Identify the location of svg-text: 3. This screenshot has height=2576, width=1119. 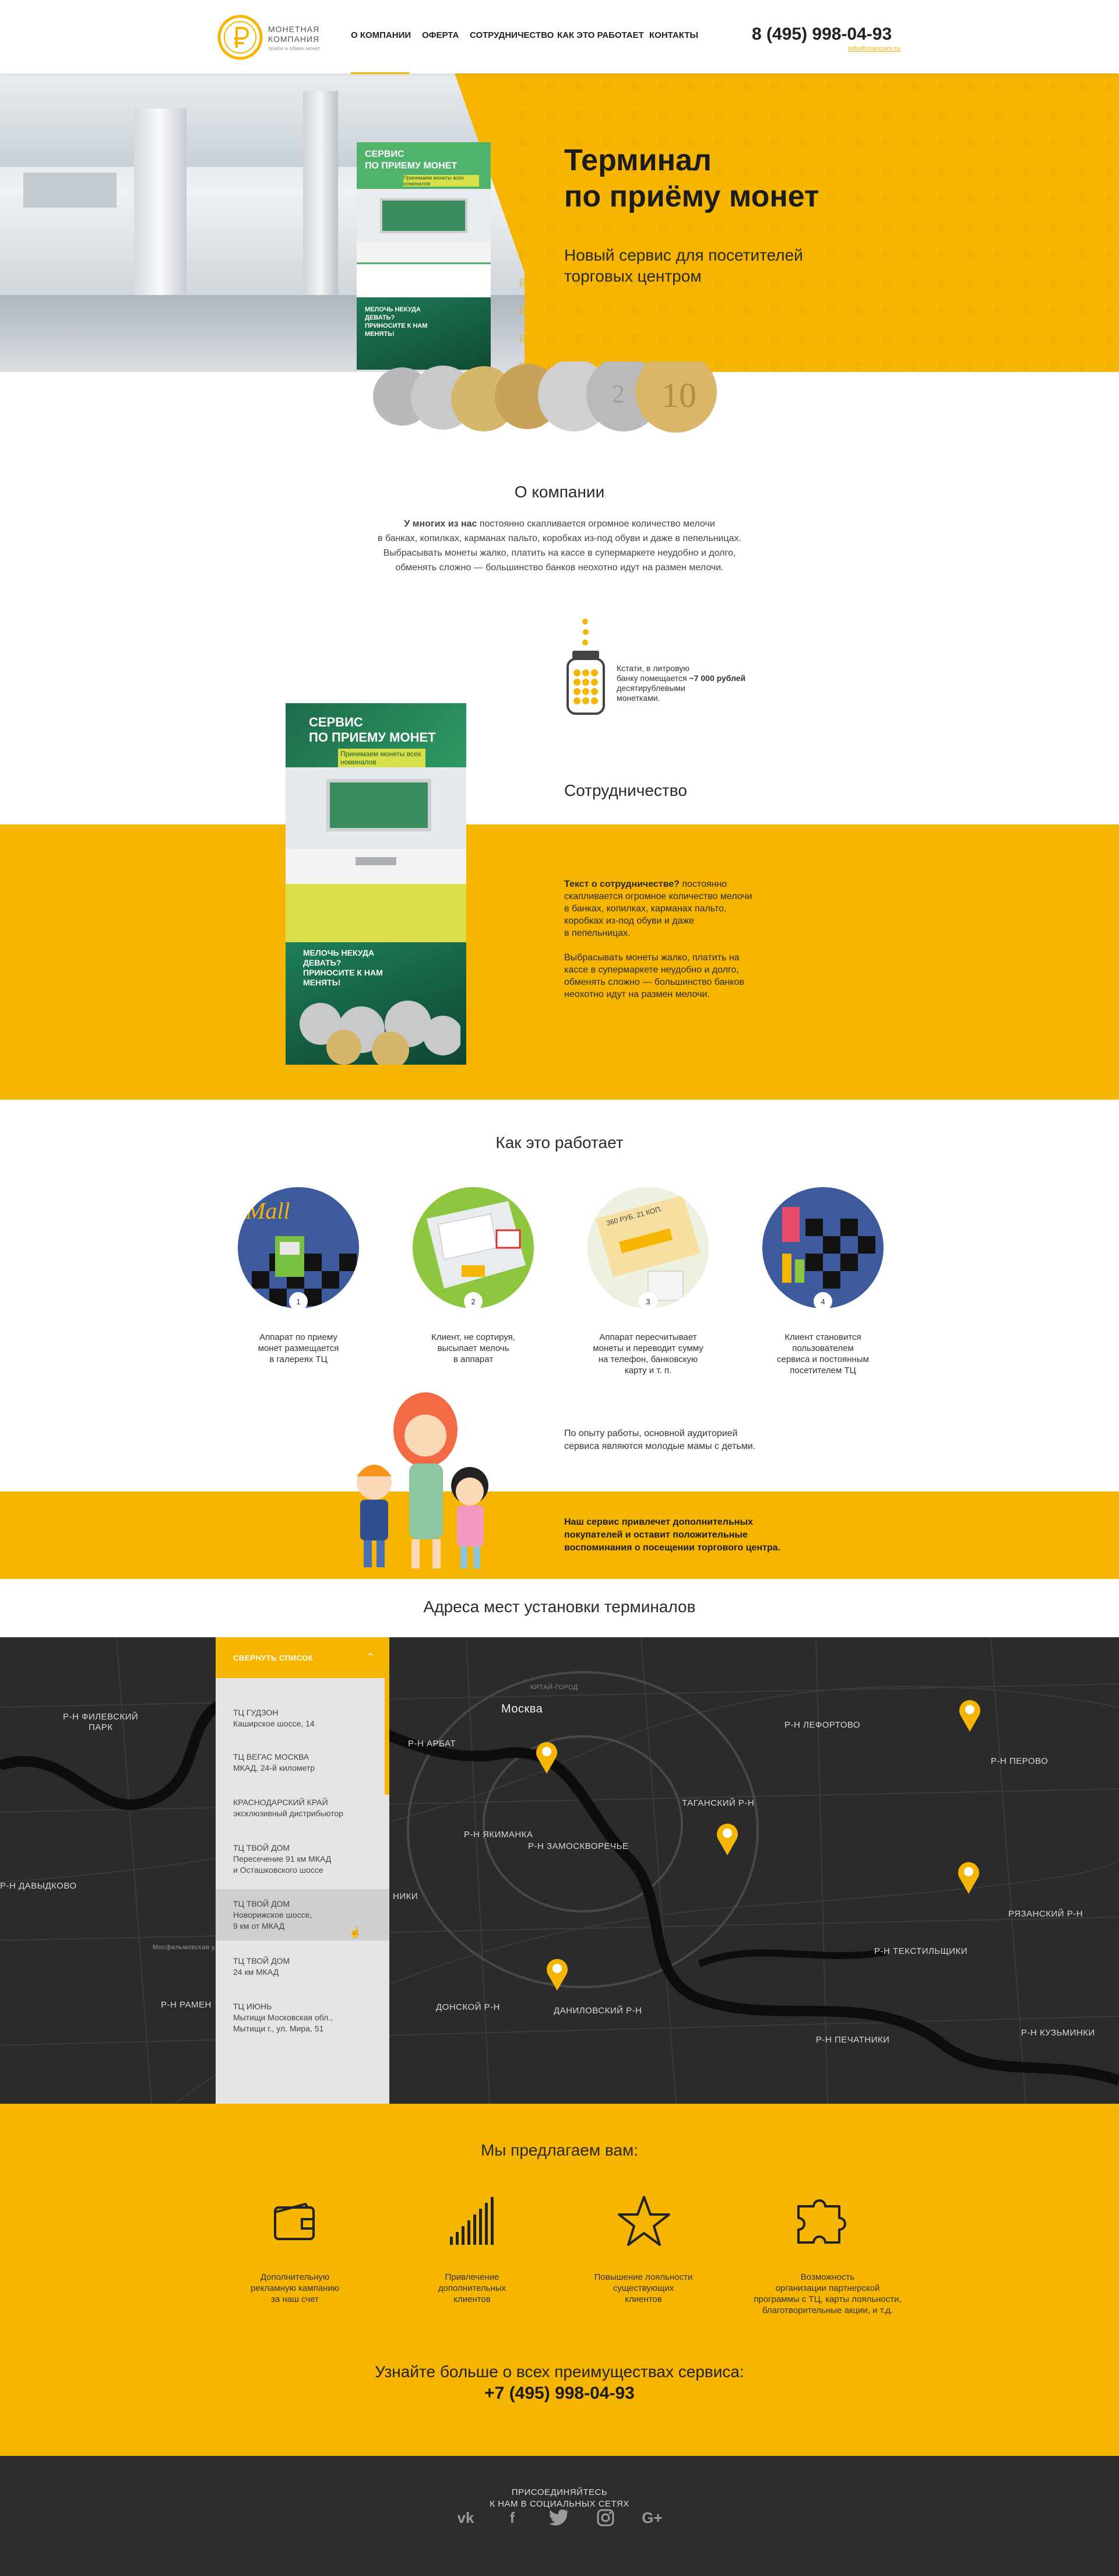
(648, 1301).